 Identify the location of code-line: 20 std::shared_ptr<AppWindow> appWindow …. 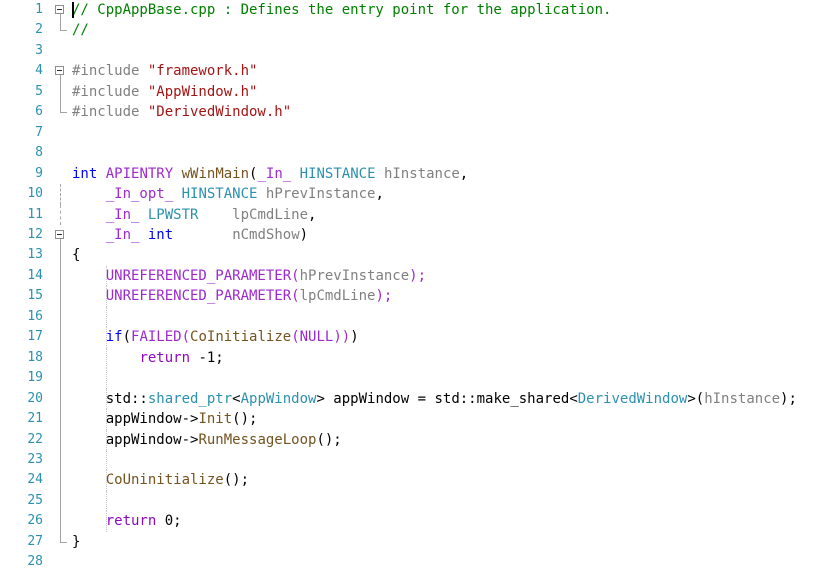
(406, 399).